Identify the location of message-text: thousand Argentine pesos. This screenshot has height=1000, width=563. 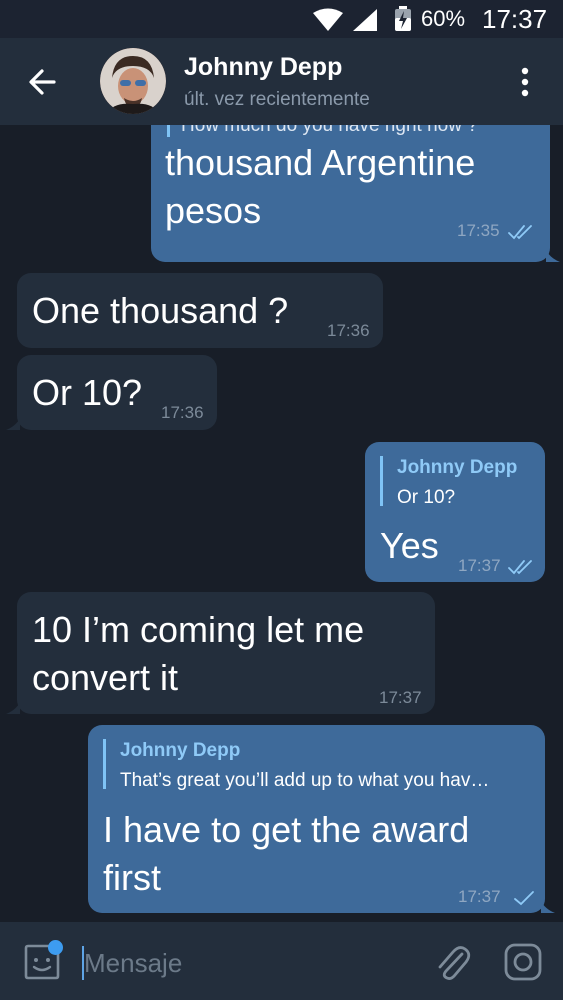
(320, 186).